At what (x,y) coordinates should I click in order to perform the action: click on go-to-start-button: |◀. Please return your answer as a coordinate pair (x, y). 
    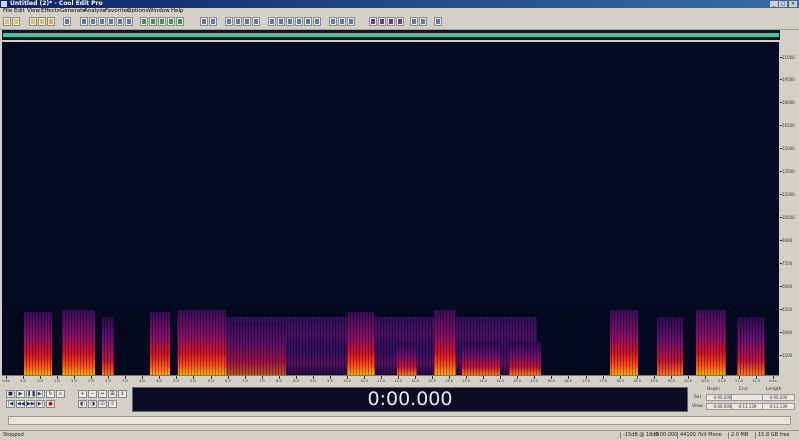
    Looking at the image, I should click on (10, 404).